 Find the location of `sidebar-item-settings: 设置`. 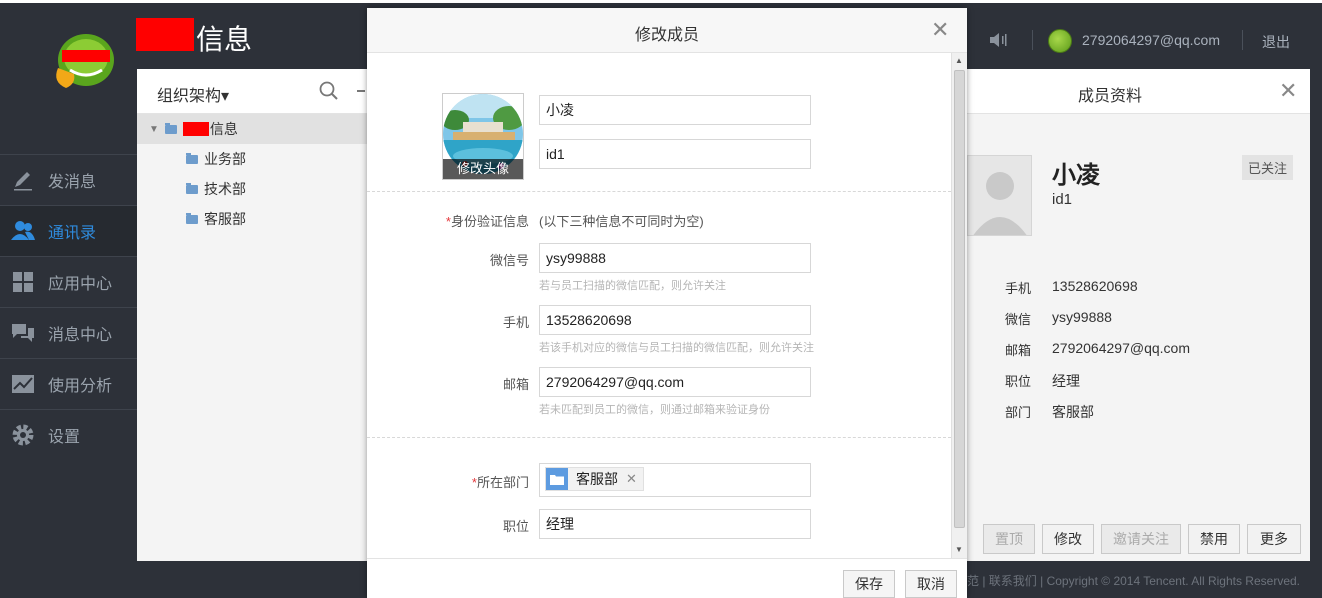

sidebar-item-settings: 设置 is located at coordinates (68, 434).